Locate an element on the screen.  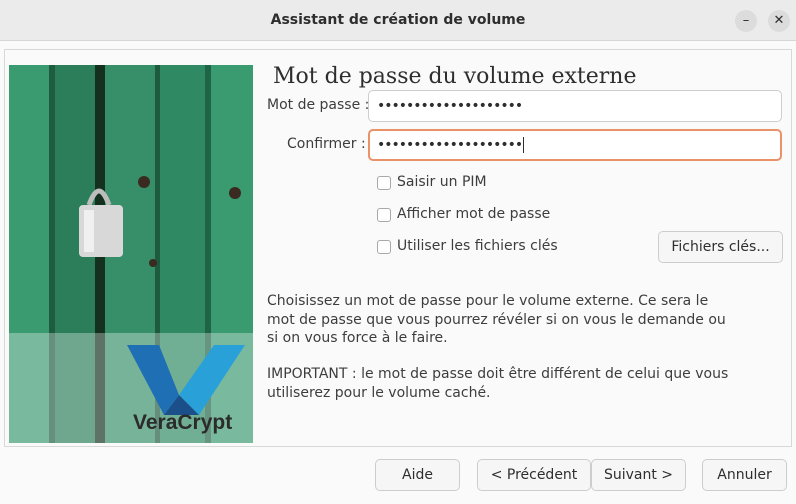
close-icon: ✕ is located at coordinates (779, 20).